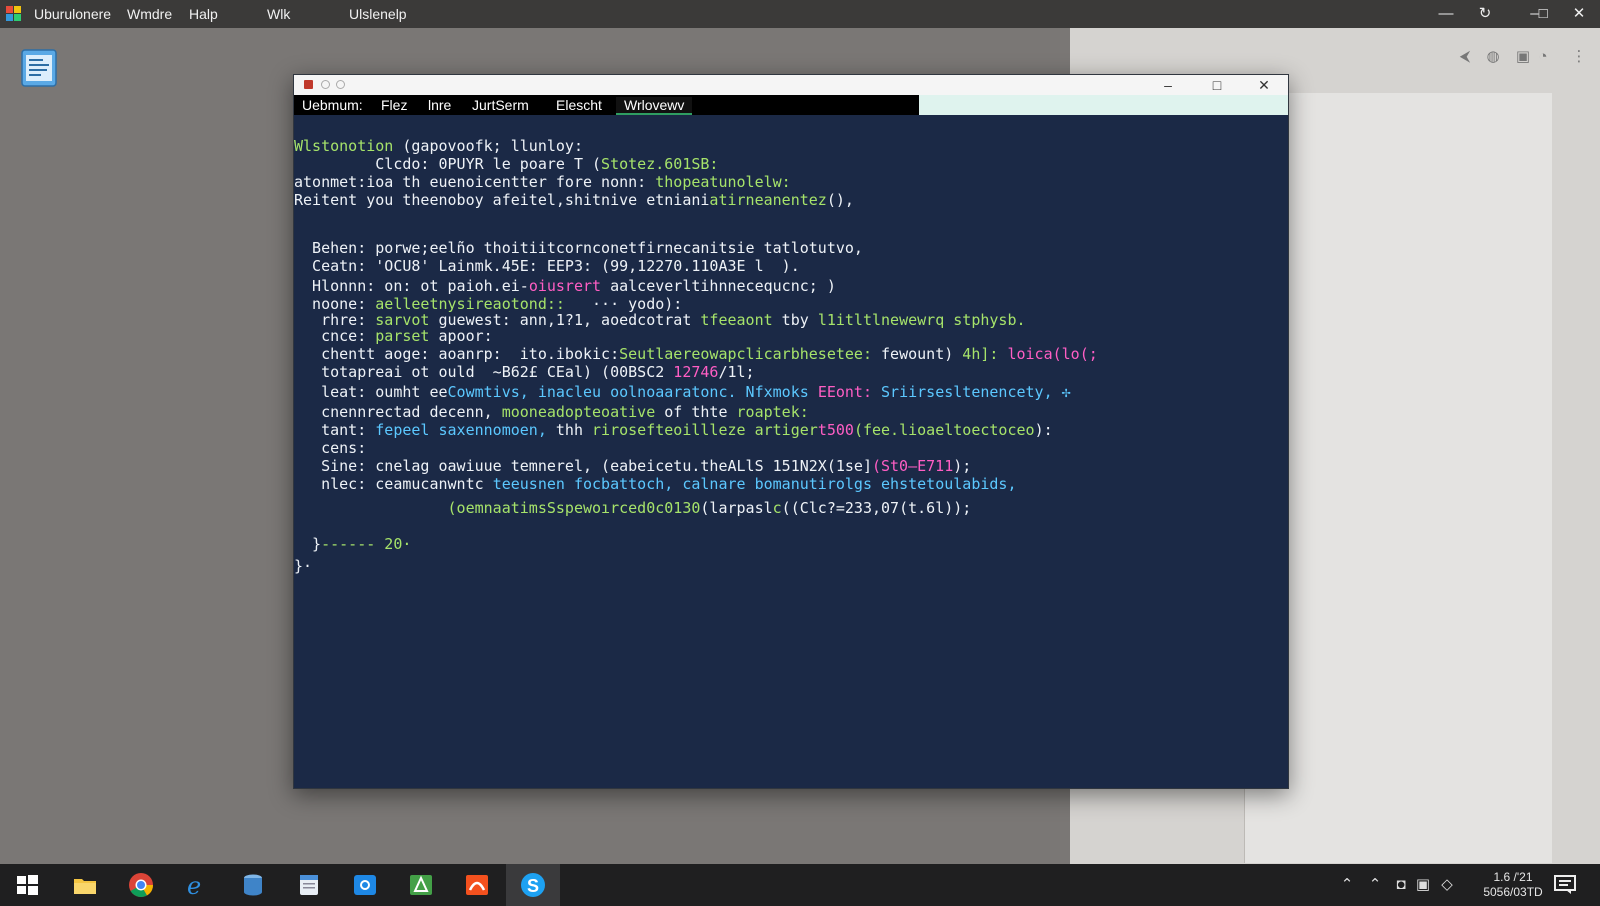 This screenshot has height=906, width=1600. I want to click on refresh-icon: ↻, so click(1485, 14).